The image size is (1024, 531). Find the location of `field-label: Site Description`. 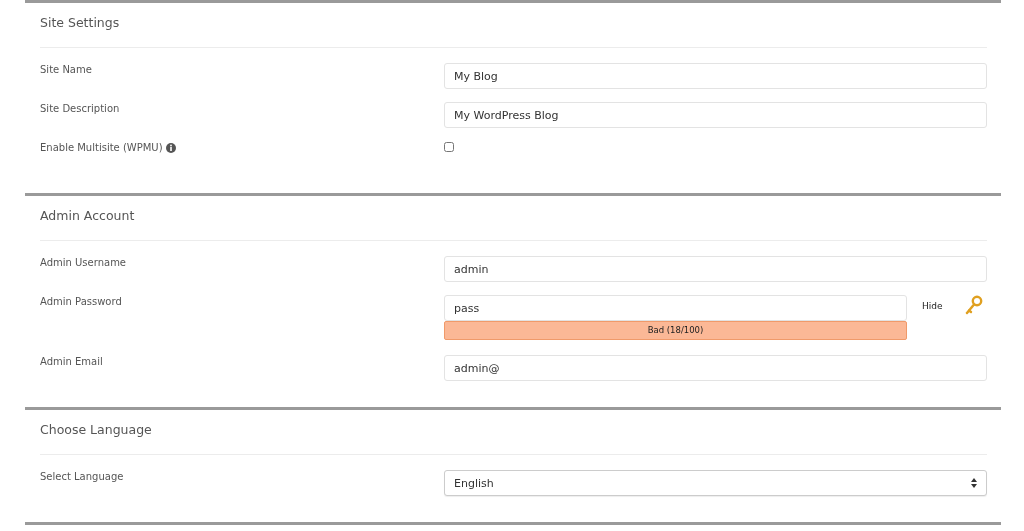

field-label: Site Description is located at coordinates (80, 108).